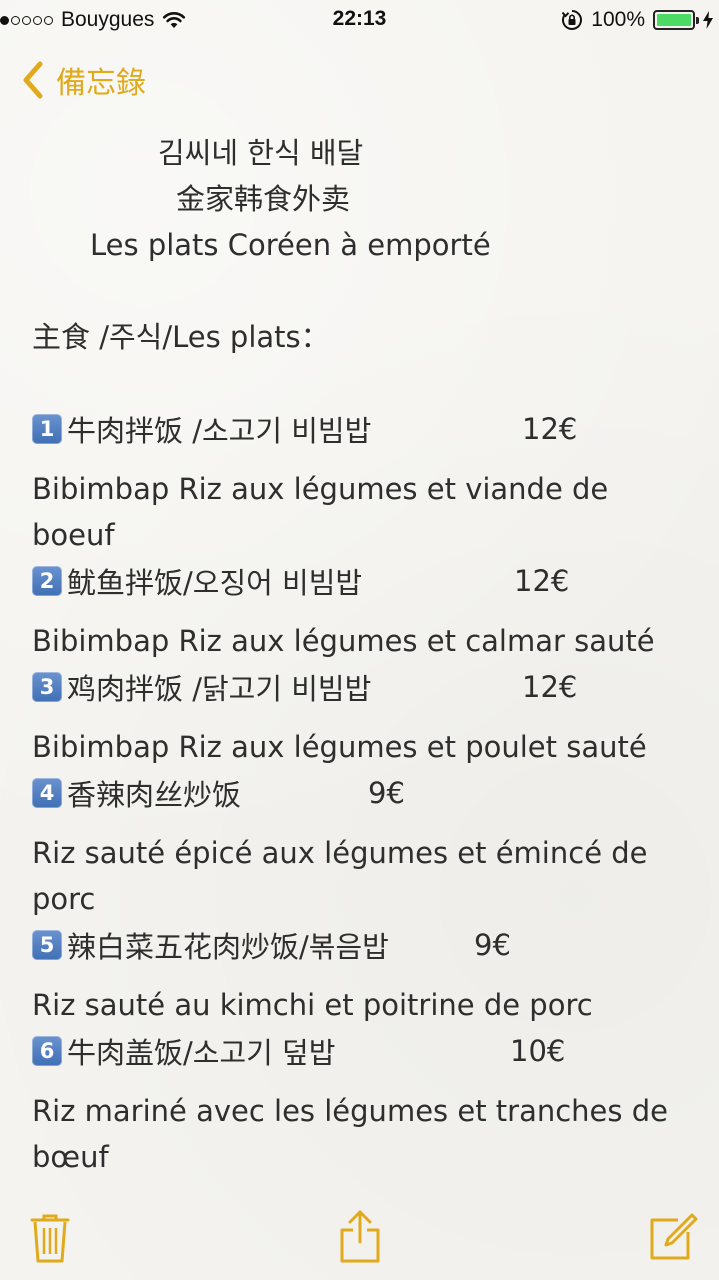  Describe the element at coordinates (47, 581) in the screenshot. I see `number-2-icon: 2` at that location.